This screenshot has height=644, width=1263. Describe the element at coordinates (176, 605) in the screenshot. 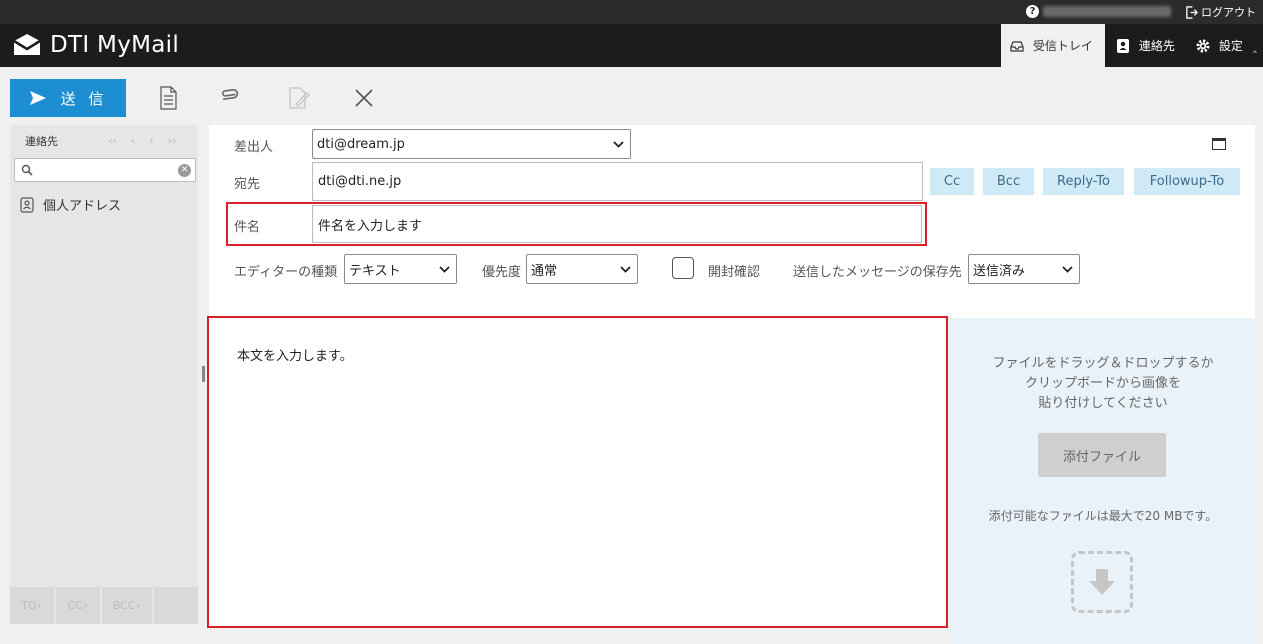

I see `sidebar-bottom-spacer` at that location.